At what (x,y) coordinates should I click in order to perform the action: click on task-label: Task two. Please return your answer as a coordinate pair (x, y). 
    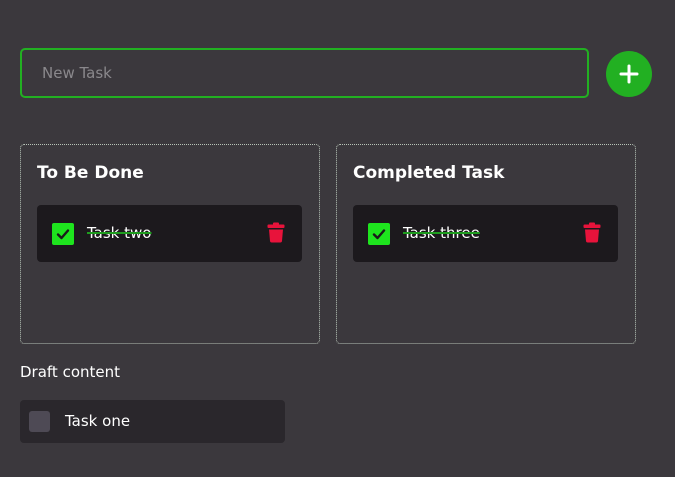
    Looking at the image, I should click on (119, 233).